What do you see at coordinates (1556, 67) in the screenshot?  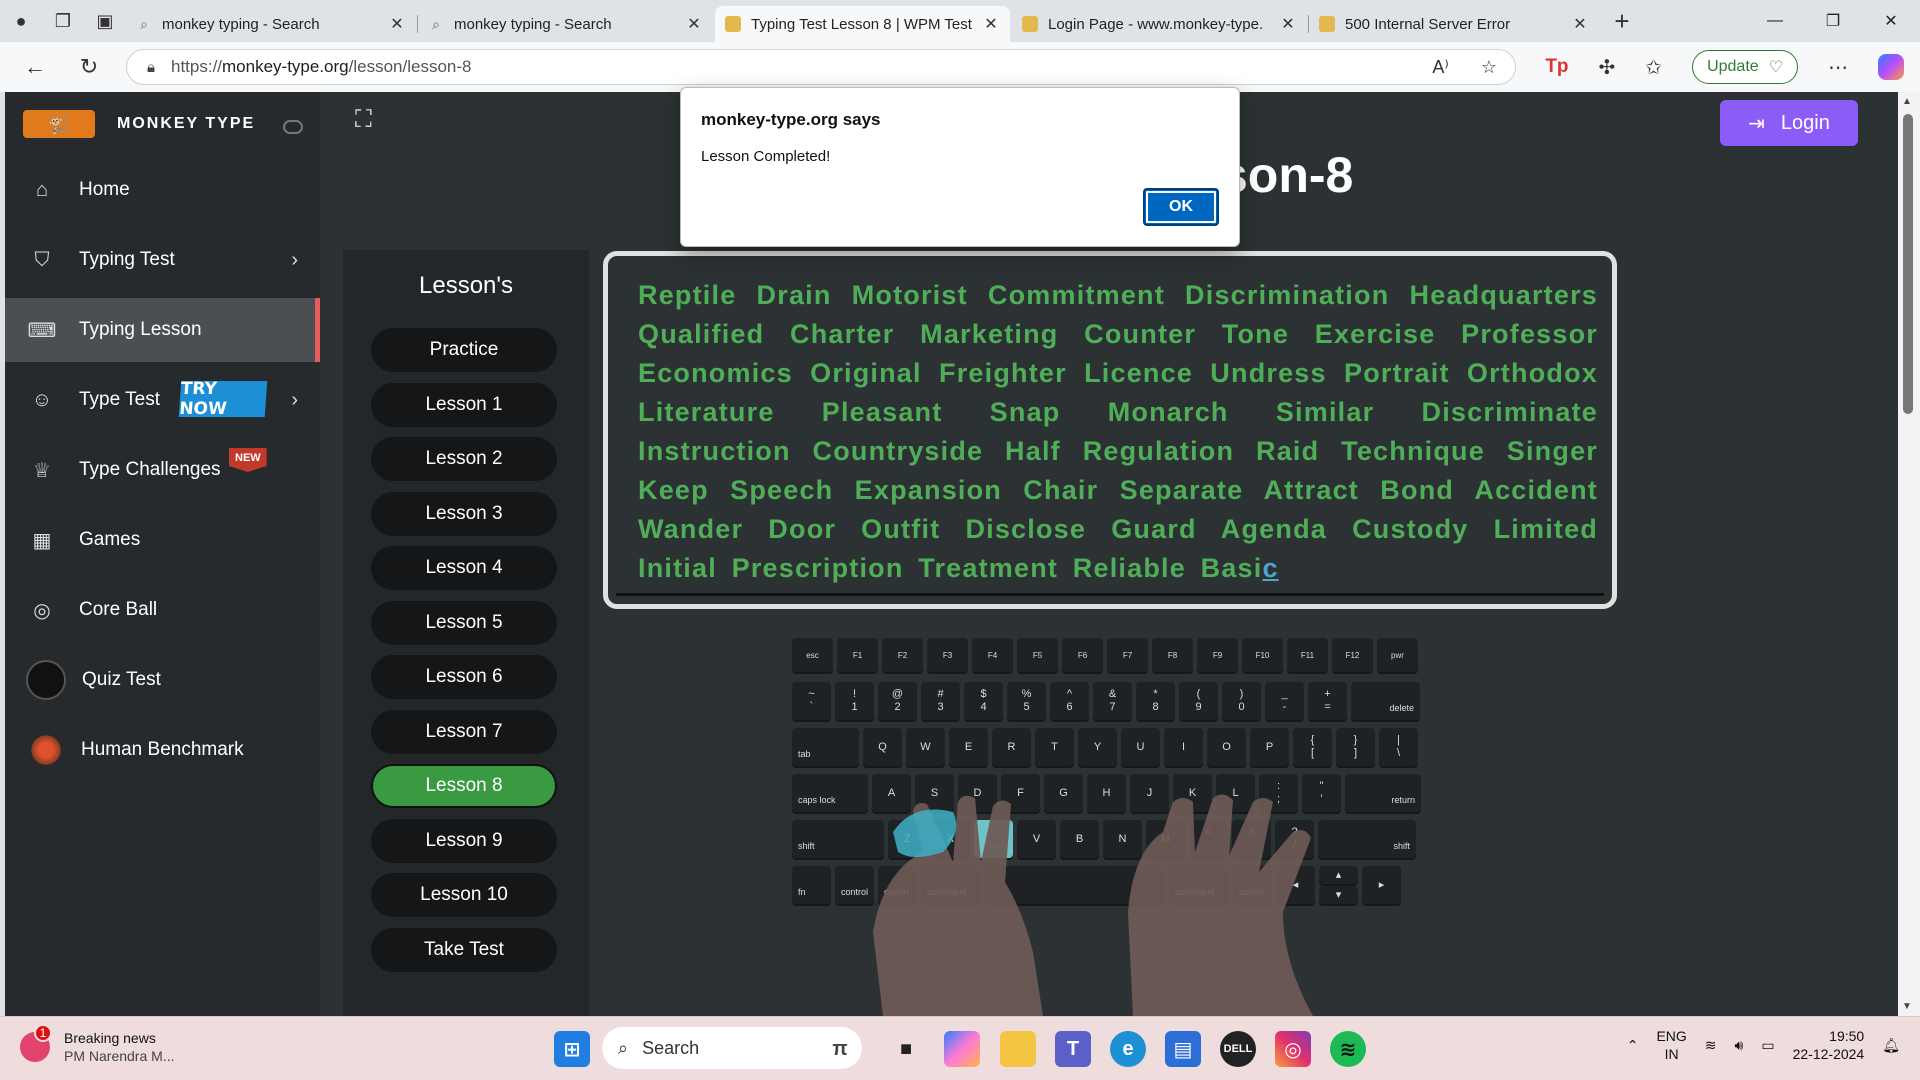 I see `extension-tp-icon: Tp` at bounding box center [1556, 67].